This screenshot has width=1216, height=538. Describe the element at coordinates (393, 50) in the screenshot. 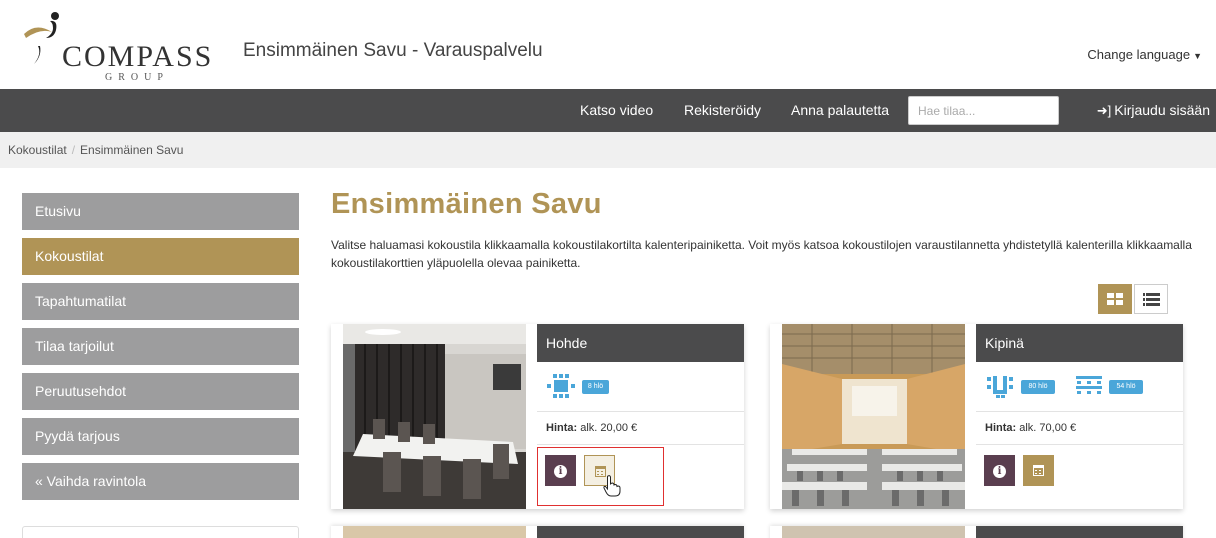

I see `site-title: Ensimmäinen Savu - Varauspalvelu` at that location.